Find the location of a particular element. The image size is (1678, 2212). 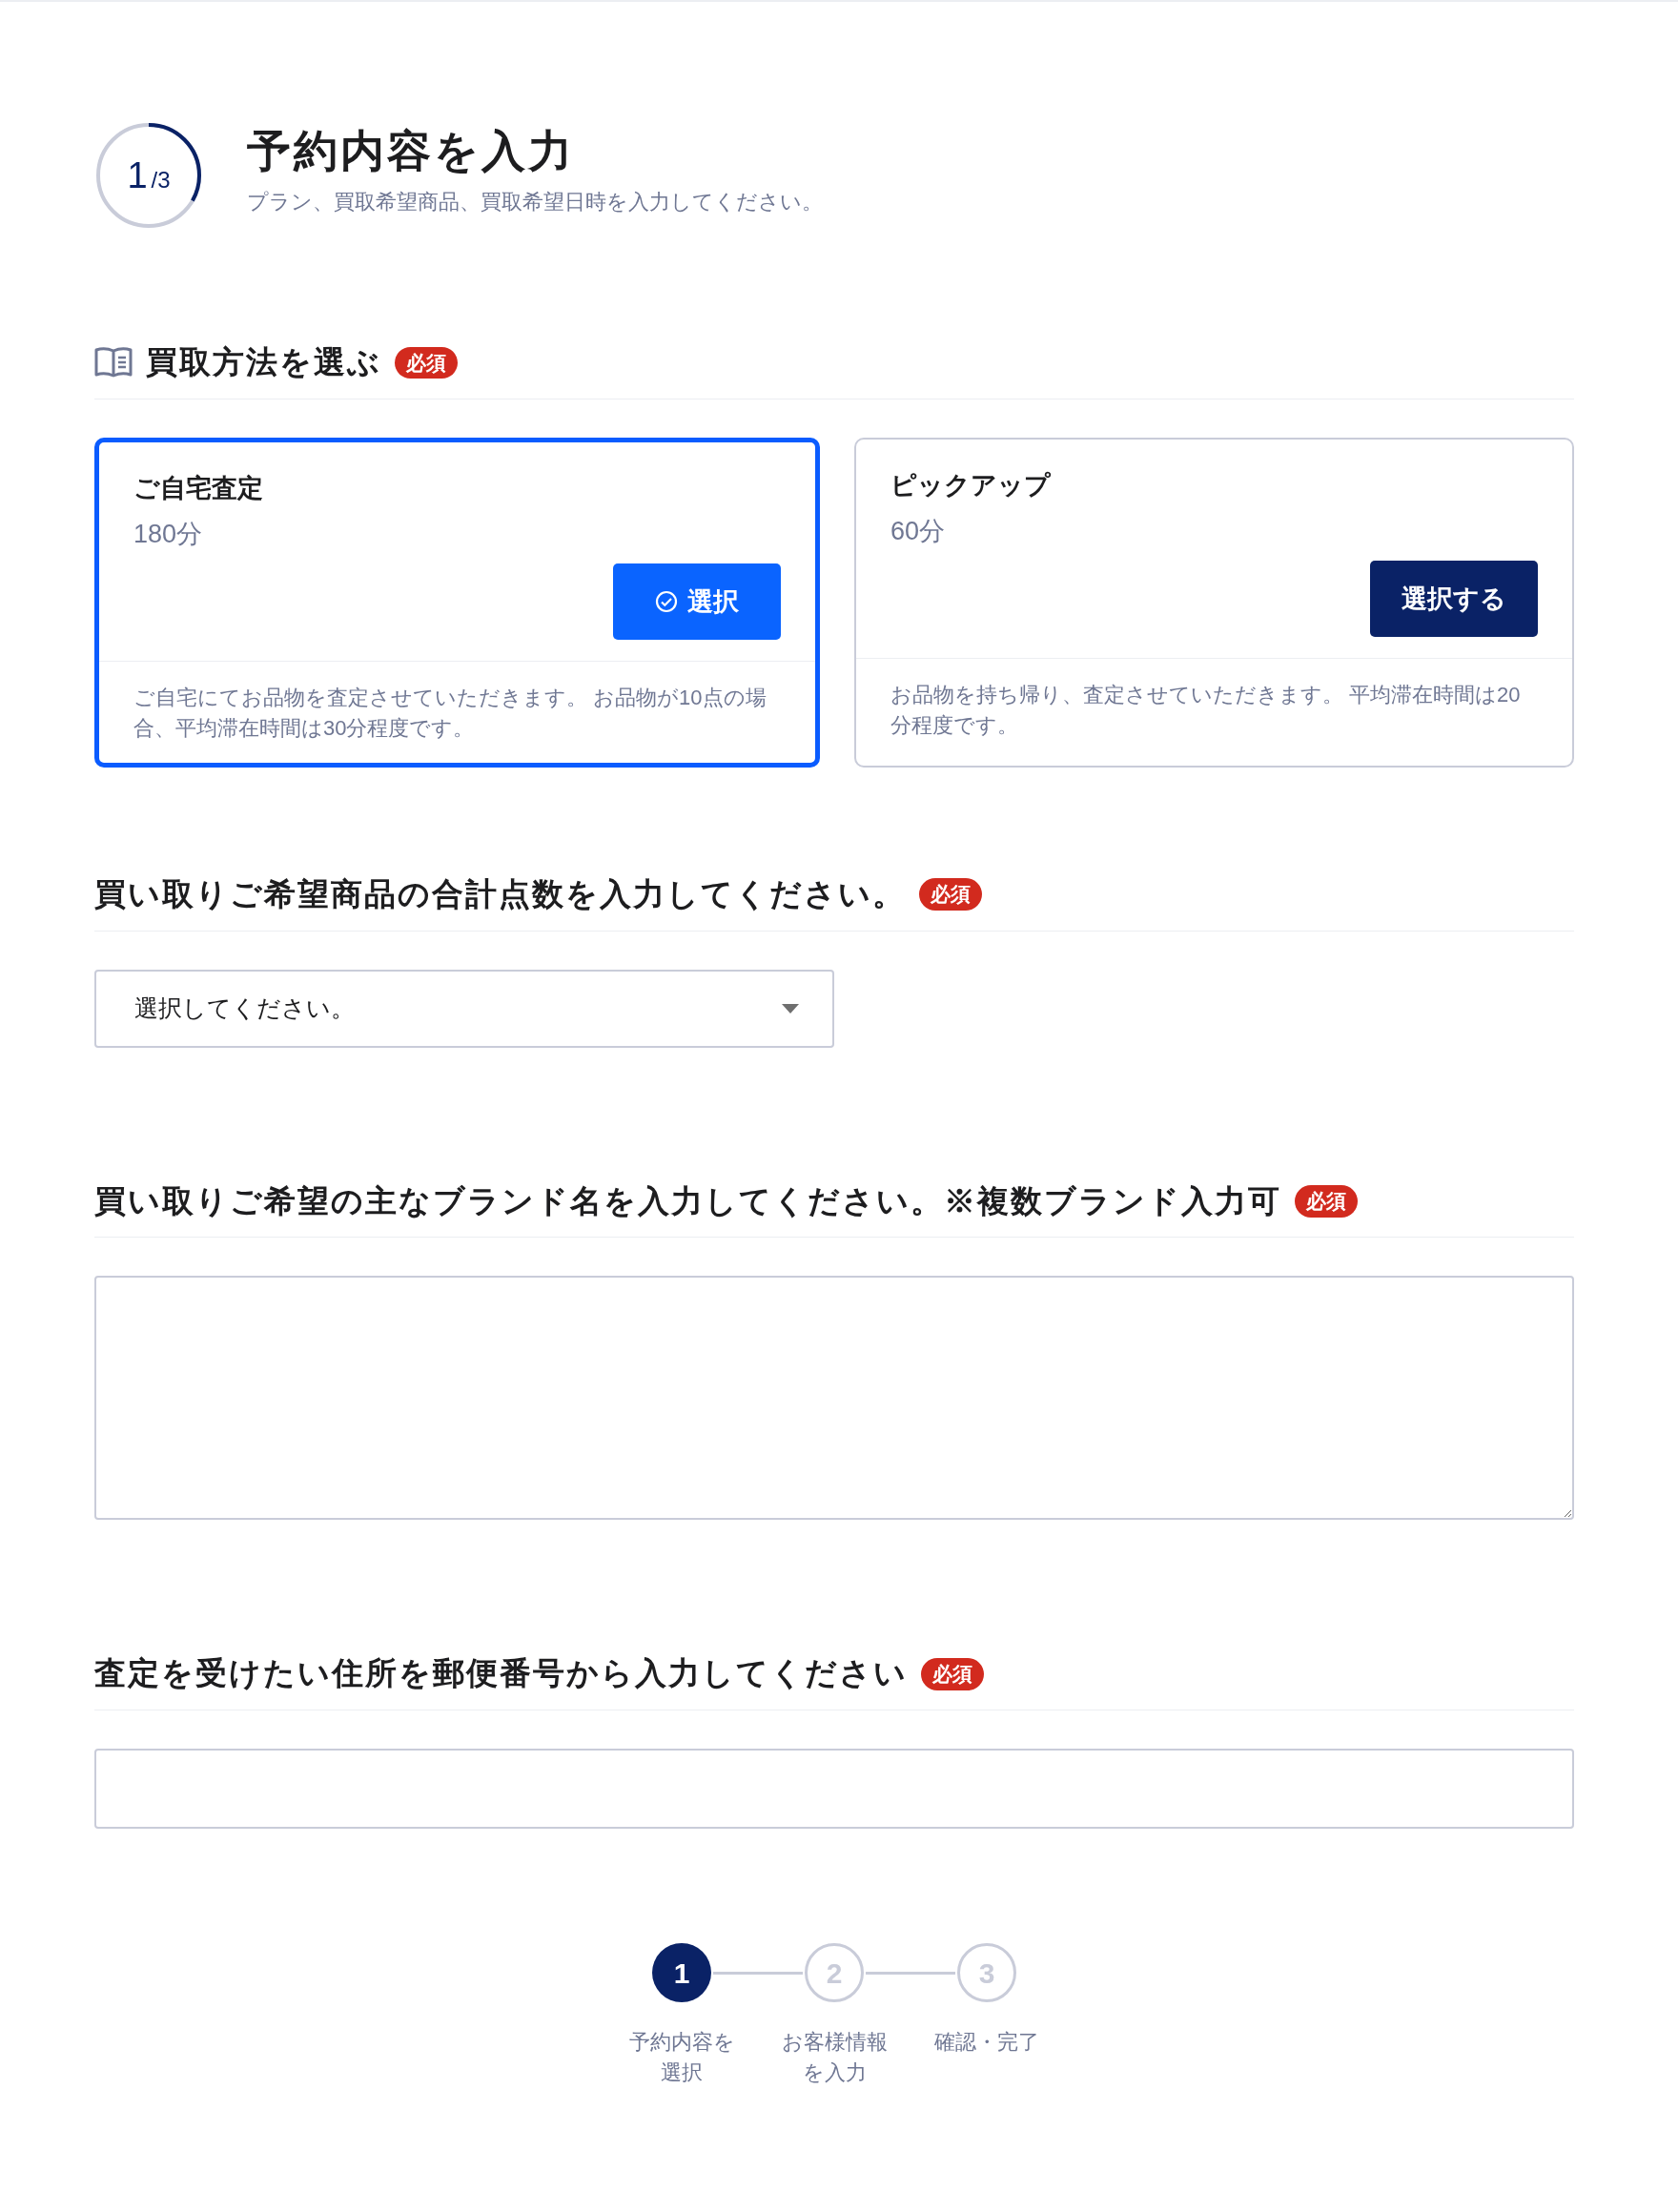

section-title: 査定を受けたい住所を郵便番号から入力してください is located at coordinates (501, 1673).